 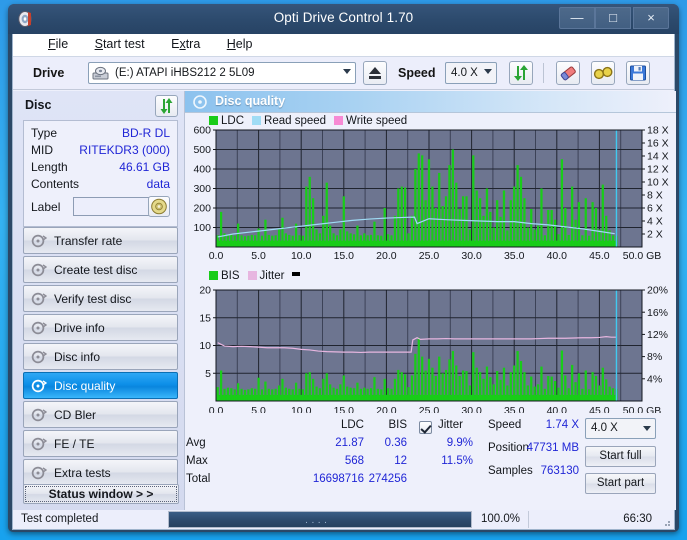 What do you see at coordinates (387, 479) in the screenshot?
I see `stats-bis-total: 274256` at bounding box center [387, 479].